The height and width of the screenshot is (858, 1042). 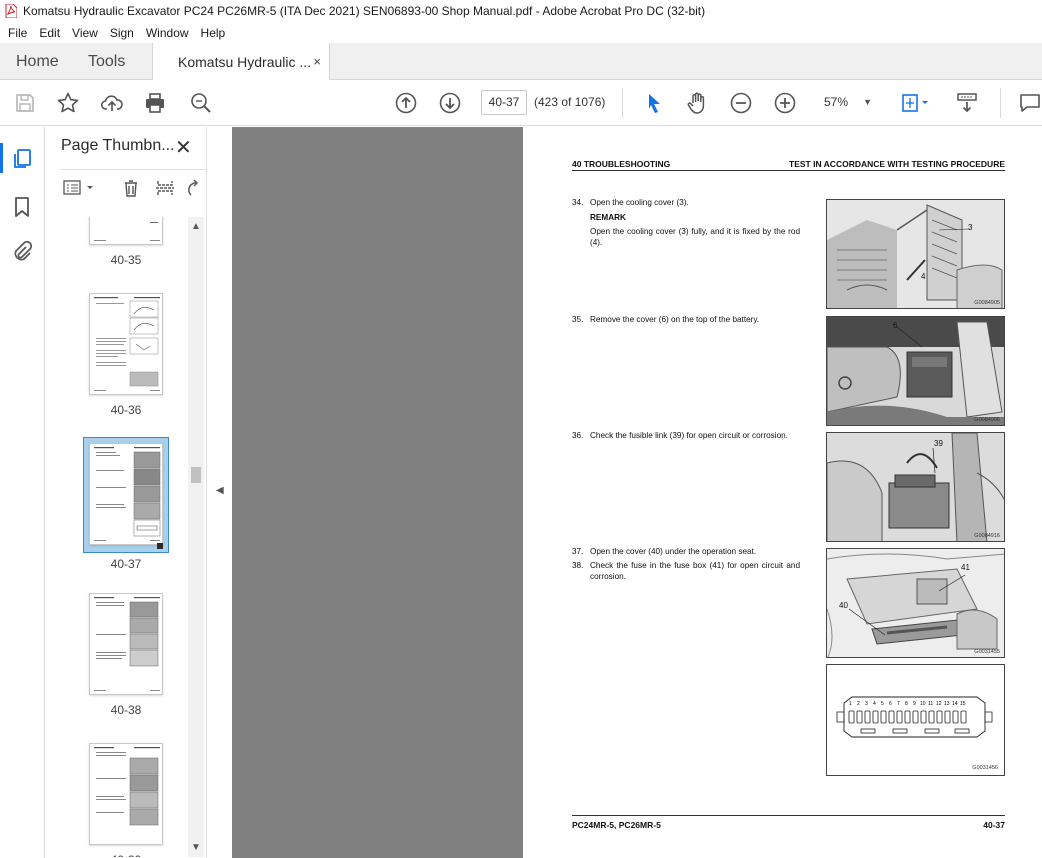 I want to click on fuse-number: 8, so click(x=906, y=704).